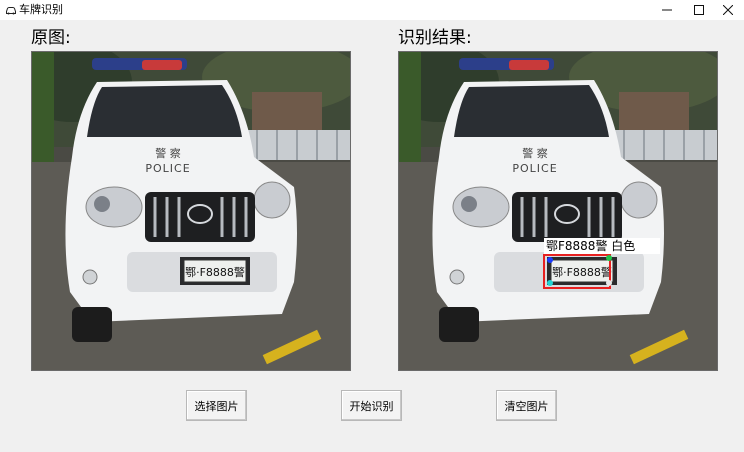 This screenshot has width=744, height=452. I want to click on minimize-button, so click(667, 10).